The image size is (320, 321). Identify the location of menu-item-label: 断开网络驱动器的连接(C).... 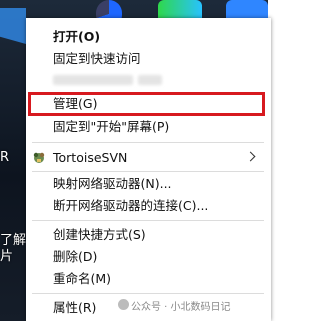
(131, 205).